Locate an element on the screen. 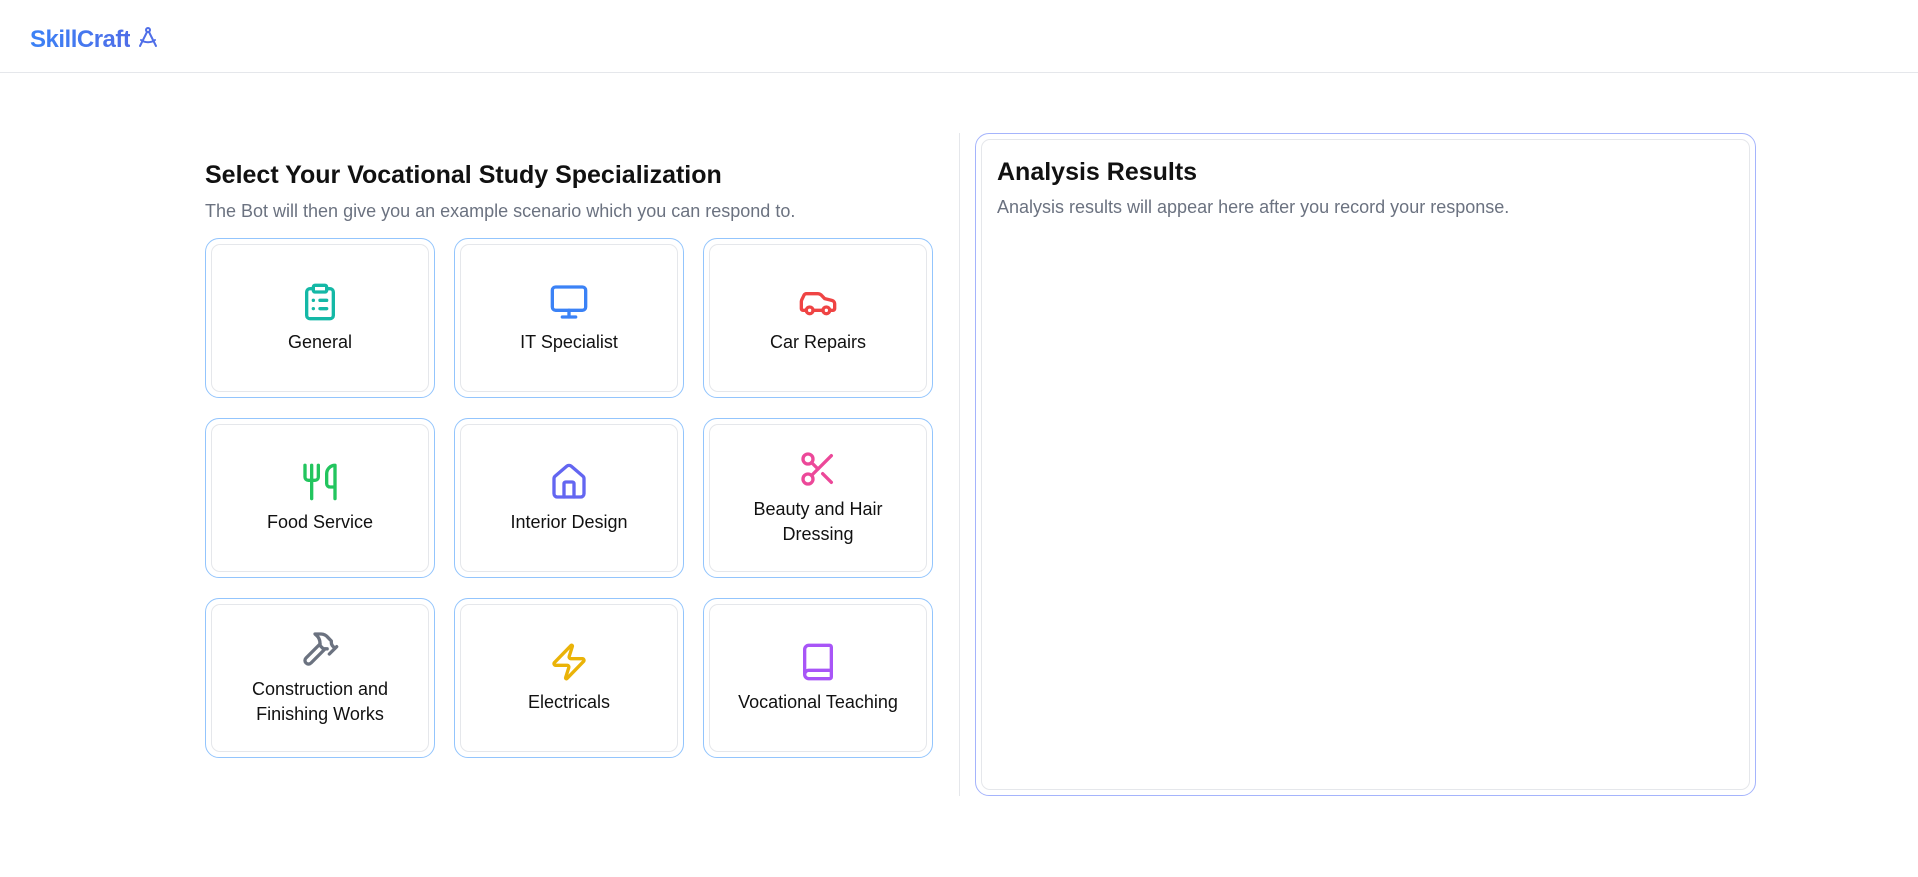  brand-logo-link: SkillCraft is located at coordinates (95, 40).